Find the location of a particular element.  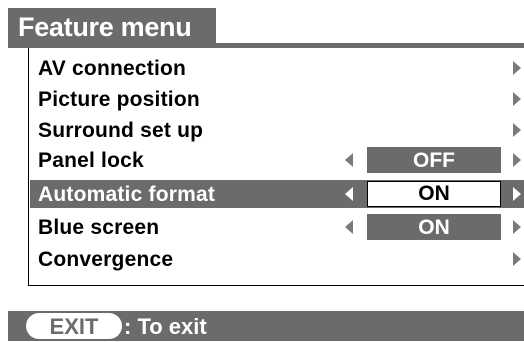

footer-bar: EXIT : To exit is located at coordinates (266, 326).